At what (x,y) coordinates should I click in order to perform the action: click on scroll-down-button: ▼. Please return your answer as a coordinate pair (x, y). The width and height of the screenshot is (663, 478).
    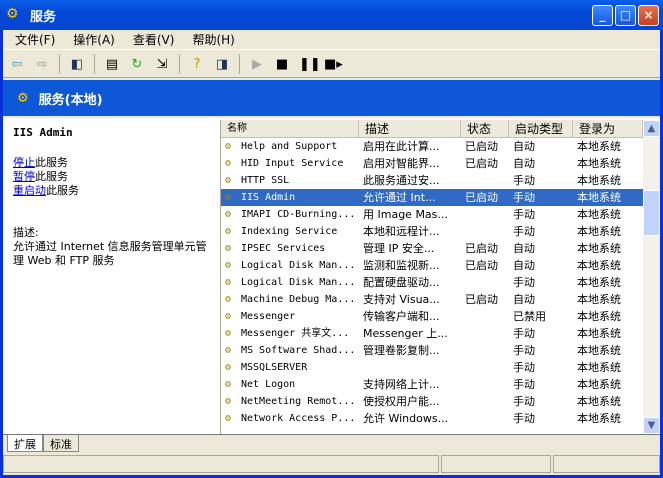
    Looking at the image, I should click on (651, 425).